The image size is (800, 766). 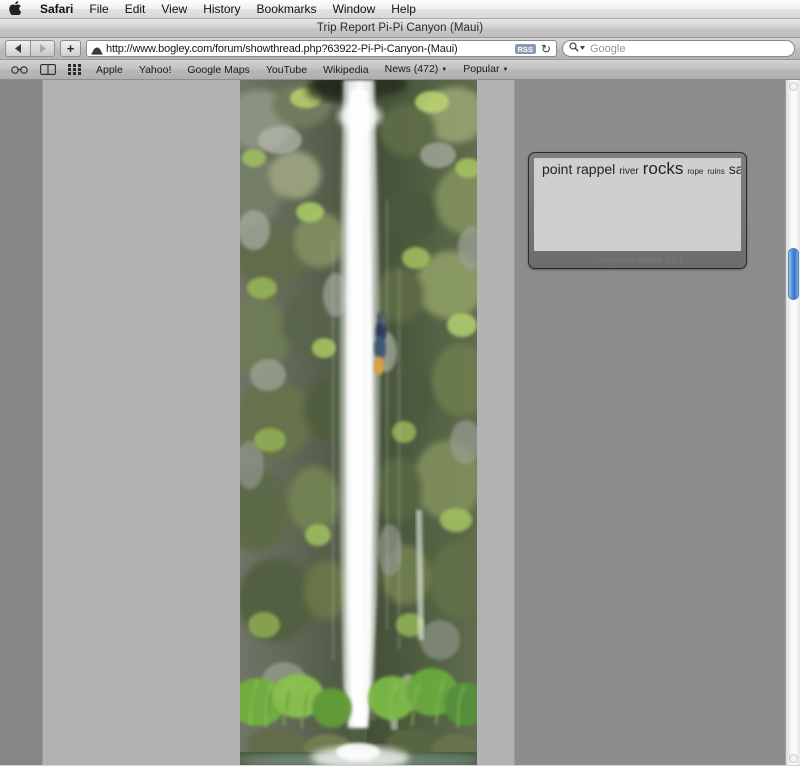 I want to click on navigation-buttons, so click(x=30, y=48).